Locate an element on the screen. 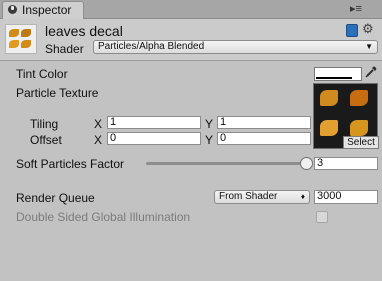  slider-thumb is located at coordinates (306, 163).